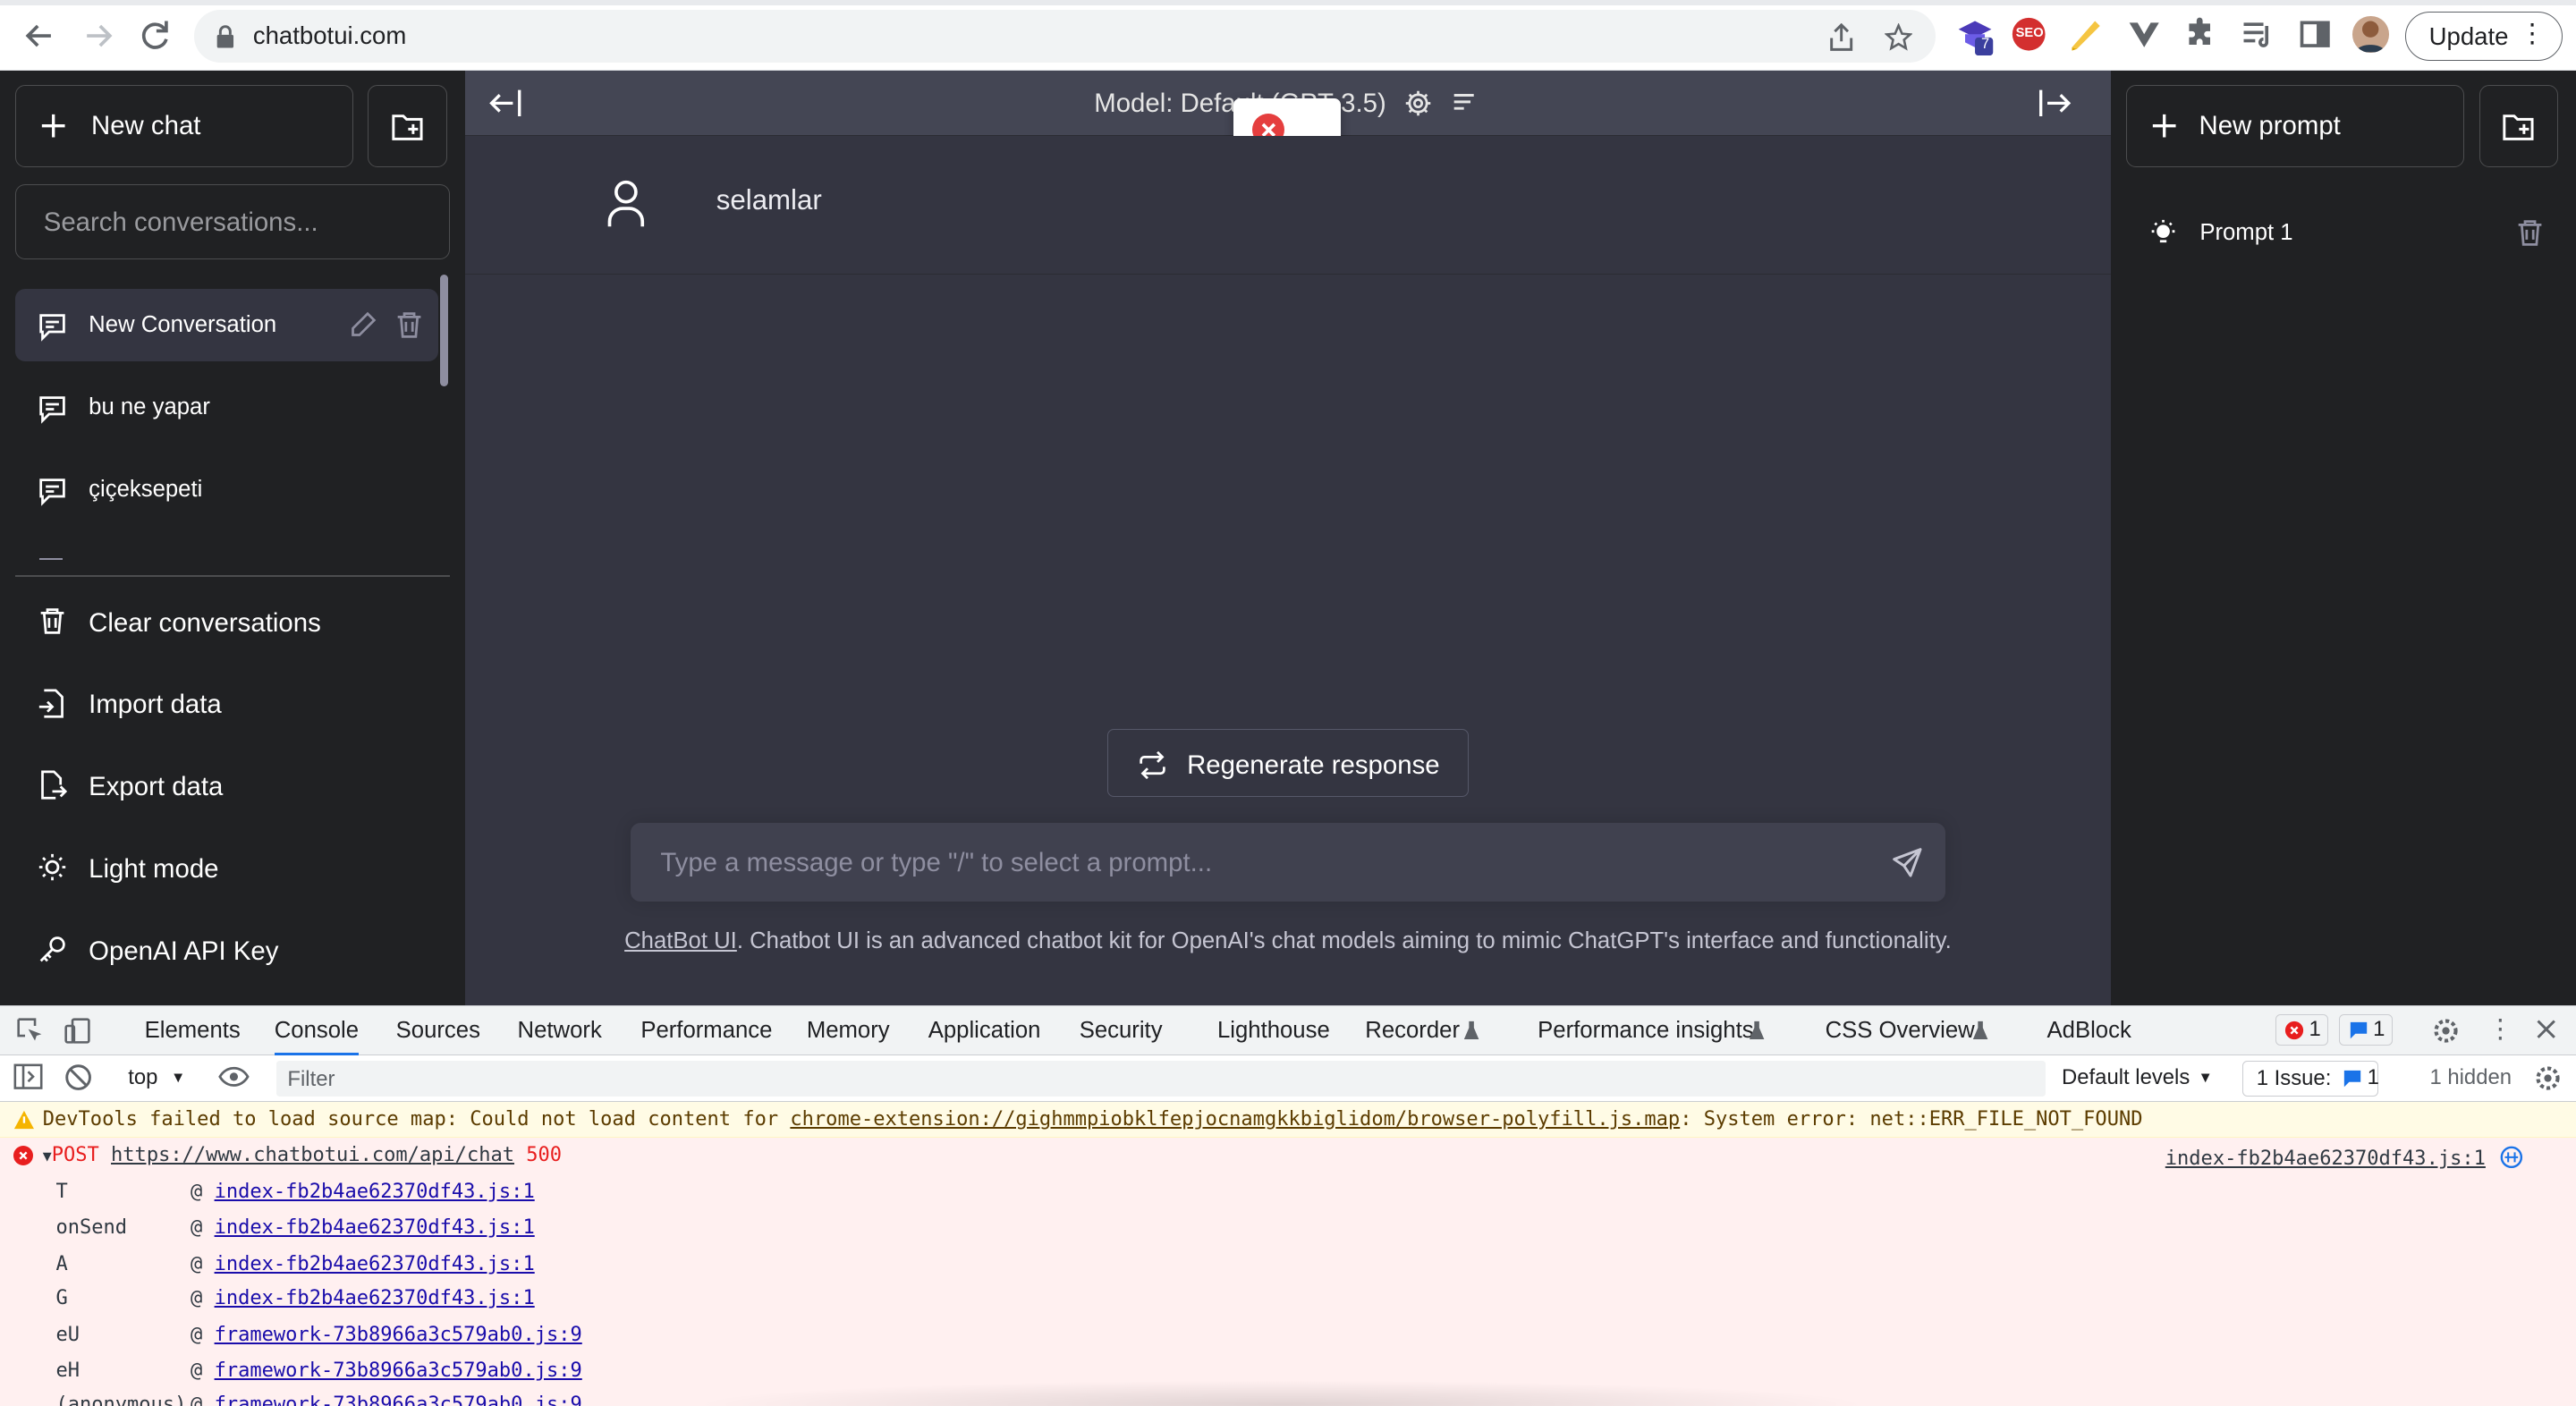  I want to click on prompt-item: Prompt 1, so click(2344, 233).